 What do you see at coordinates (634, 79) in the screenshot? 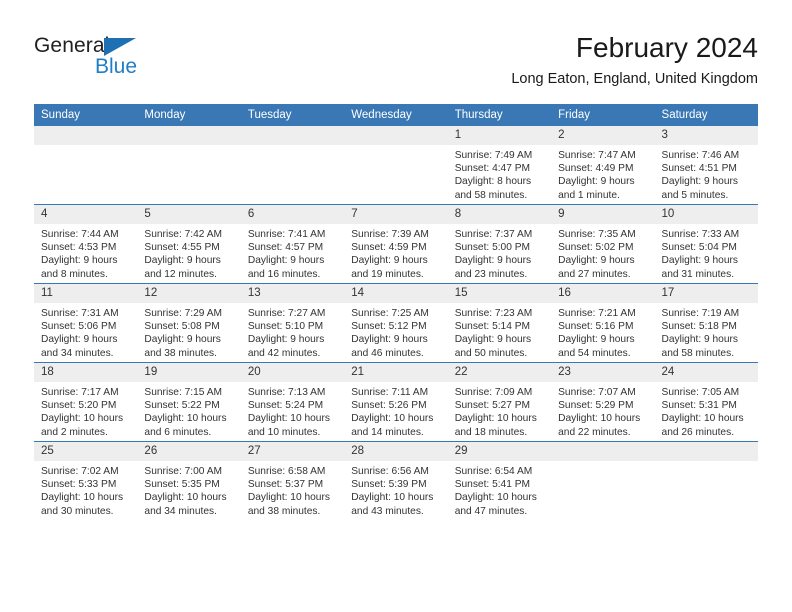
I see `page-subtitle: Long Eaton, England, United Kingdom` at bounding box center [634, 79].